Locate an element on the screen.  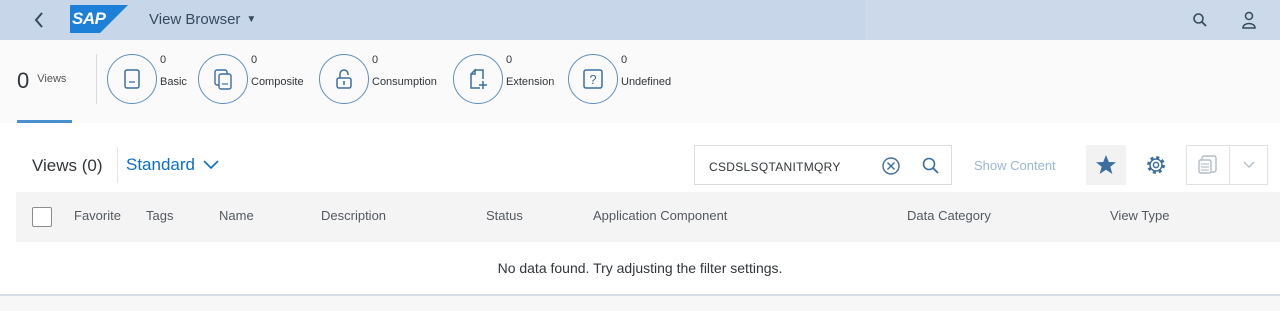
unlock-icon is located at coordinates (344, 79).